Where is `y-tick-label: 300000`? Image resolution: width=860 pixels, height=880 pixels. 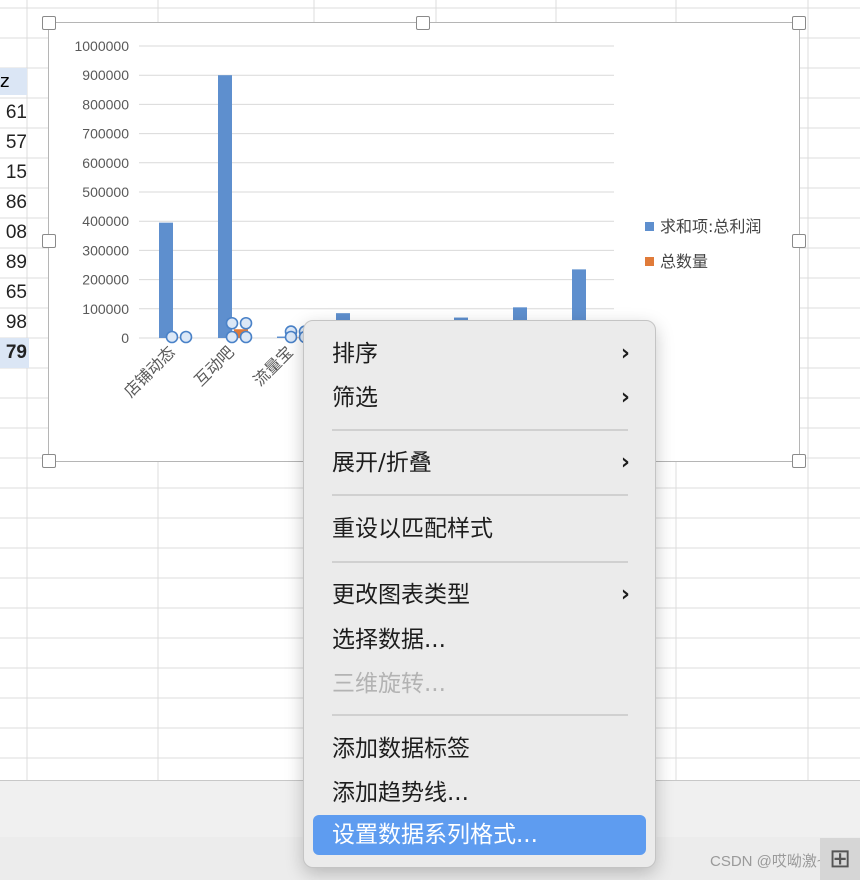 y-tick-label: 300000 is located at coordinates (105, 250).